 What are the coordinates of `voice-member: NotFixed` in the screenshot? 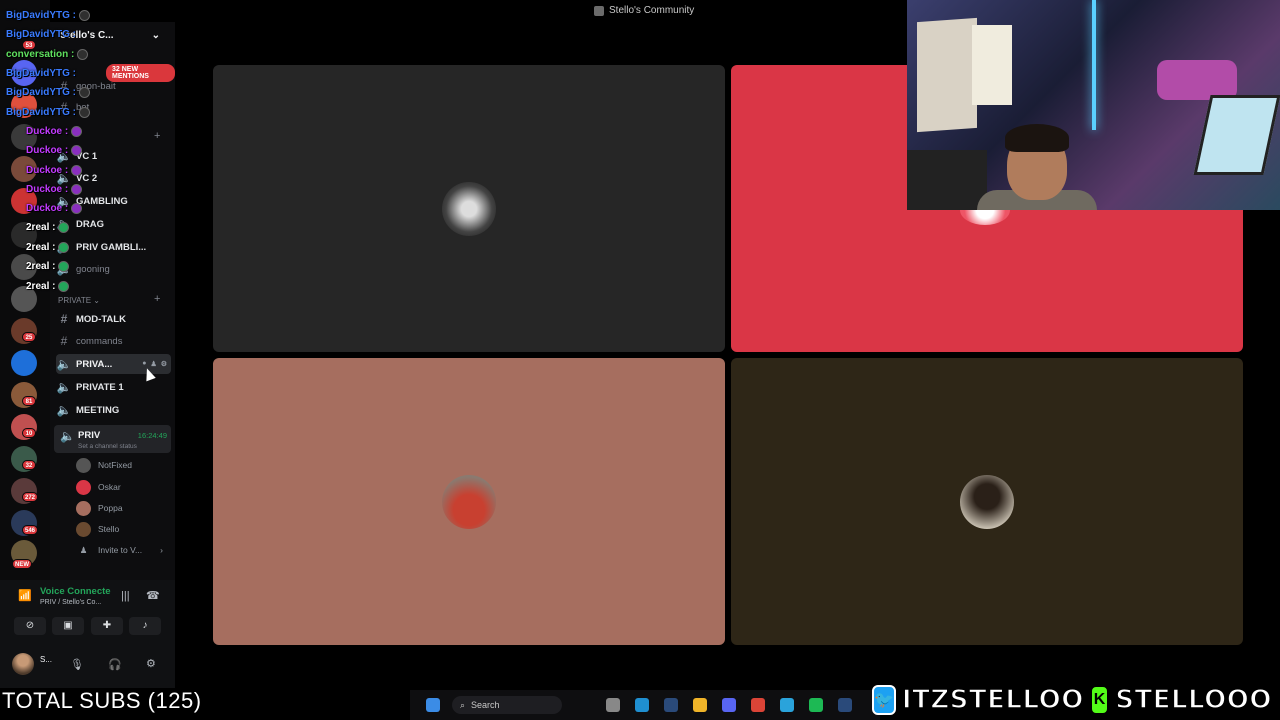 It's located at (104, 465).